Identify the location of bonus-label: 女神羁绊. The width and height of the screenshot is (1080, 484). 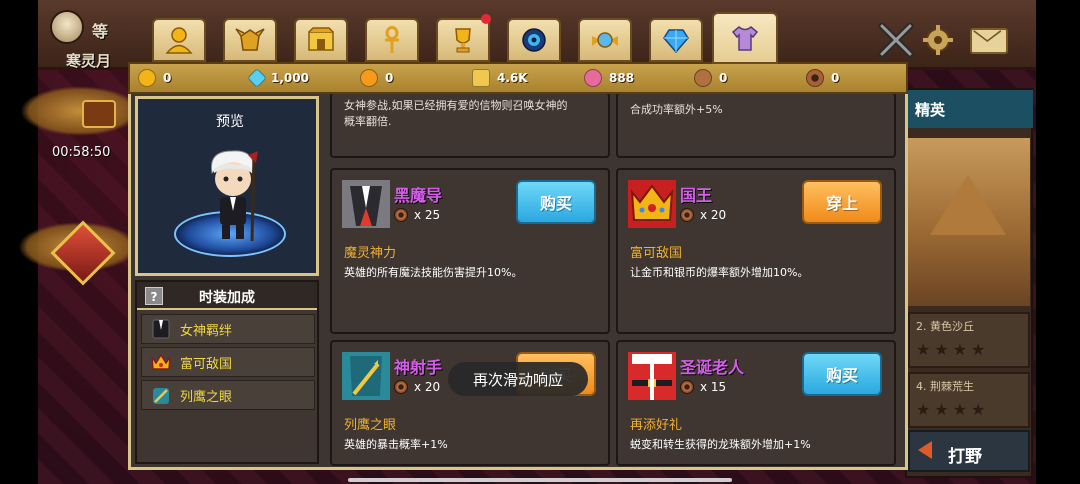
(206, 331).